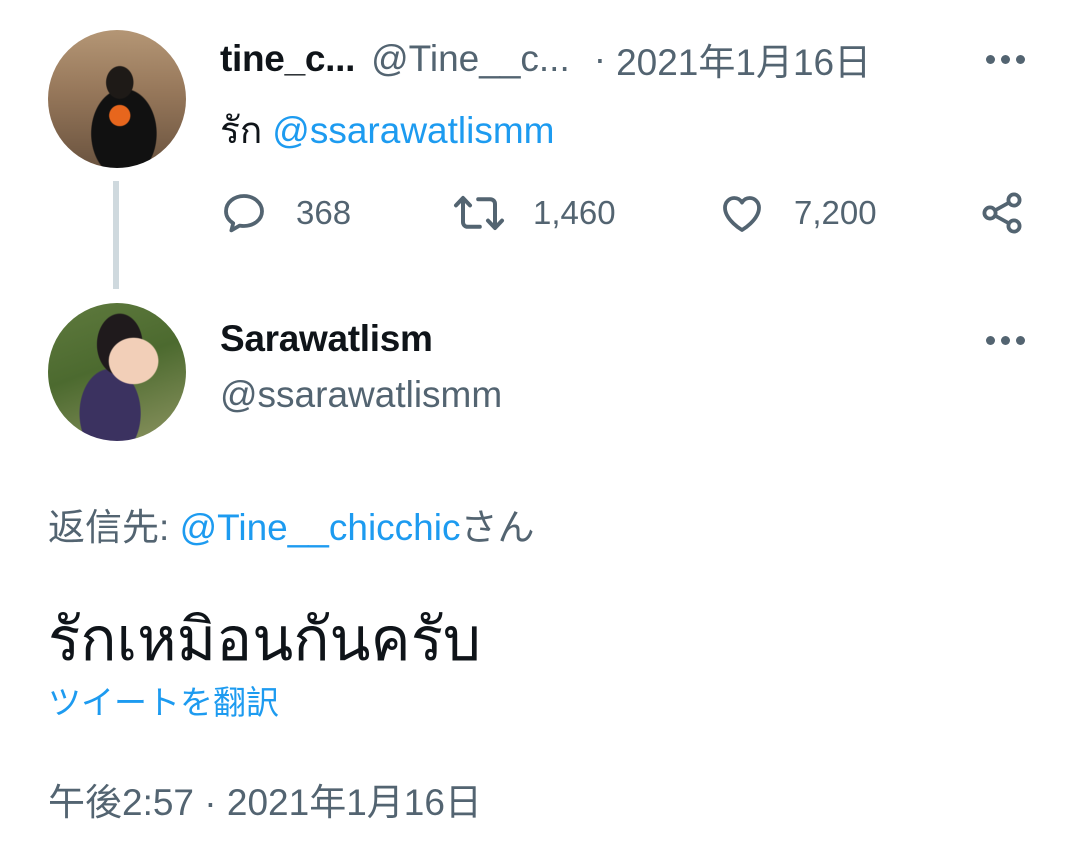  I want to click on reply-button: 368, so click(285, 213).